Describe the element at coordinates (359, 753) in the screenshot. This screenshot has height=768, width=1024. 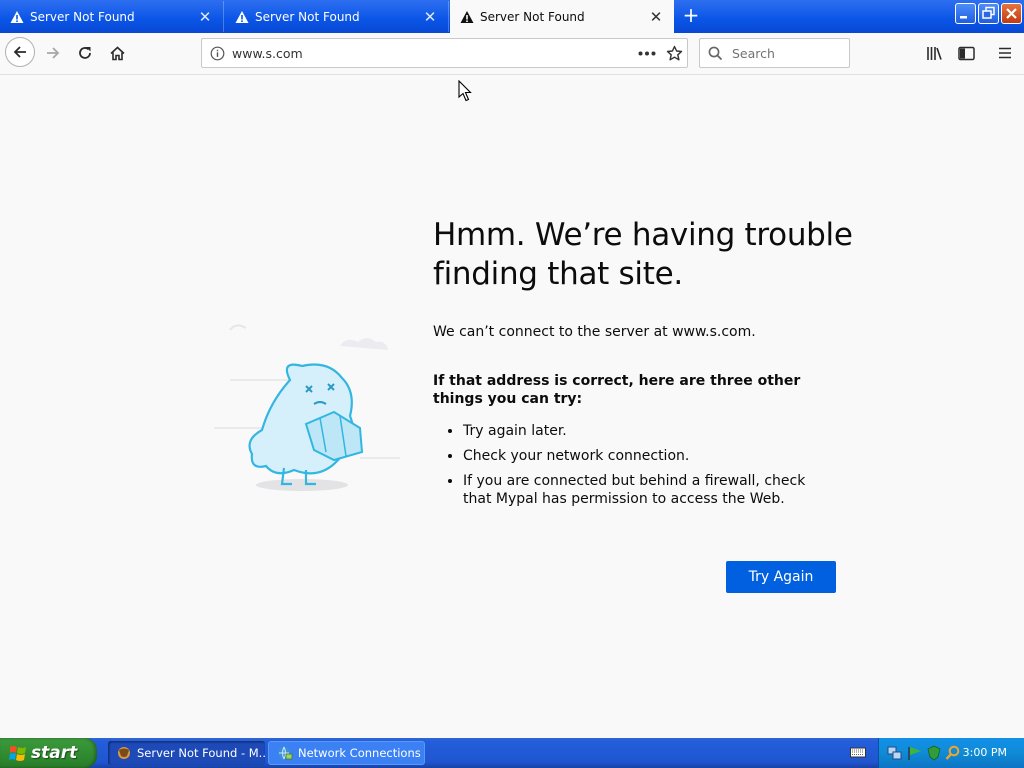
I see `taskbar-item-label: Network Connections` at that location.